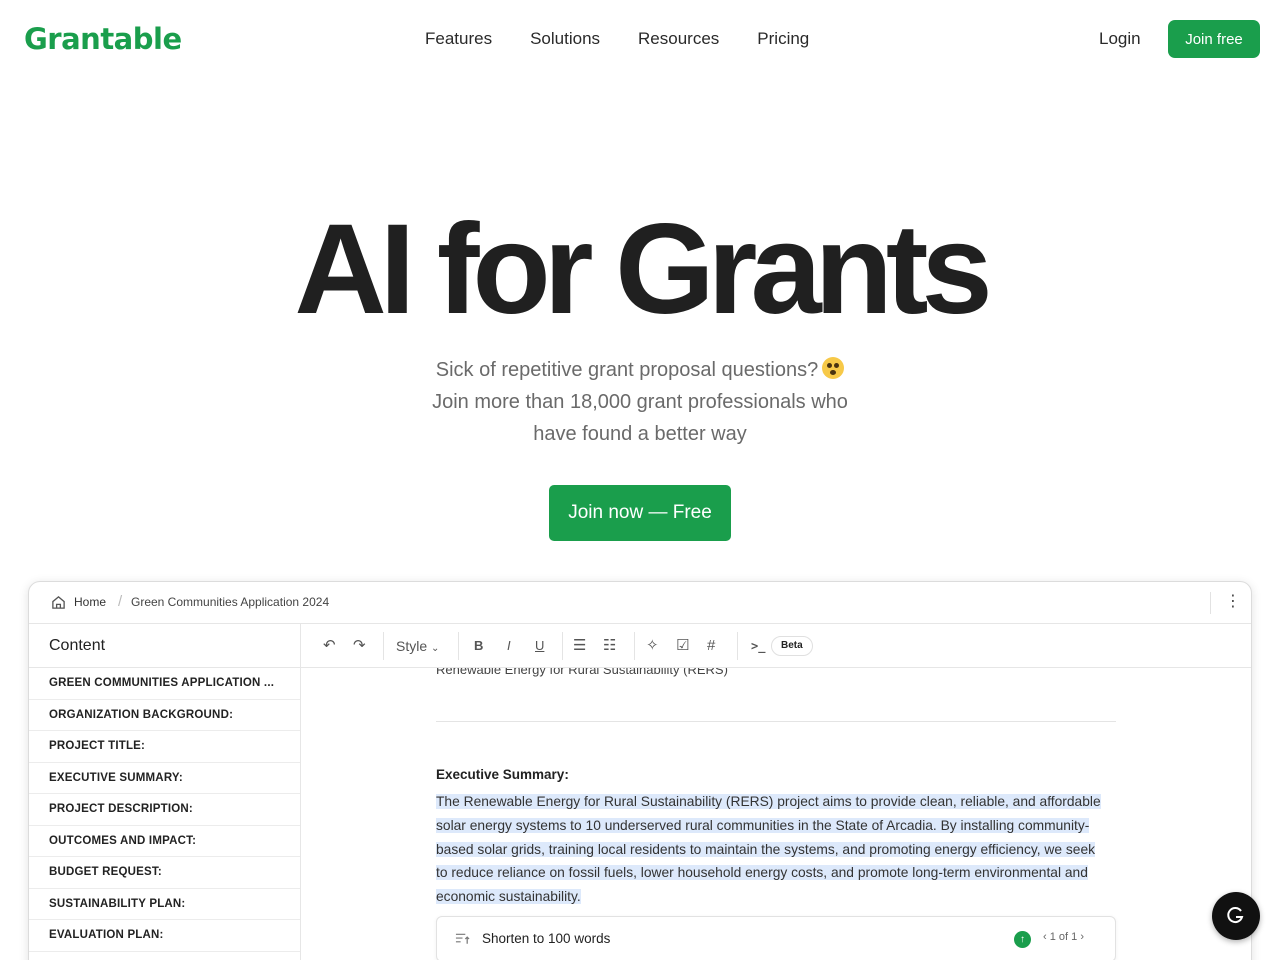  Describe the element at coordinates (509, 646) in the screenshot. I see `italic-icon: I` at that location.